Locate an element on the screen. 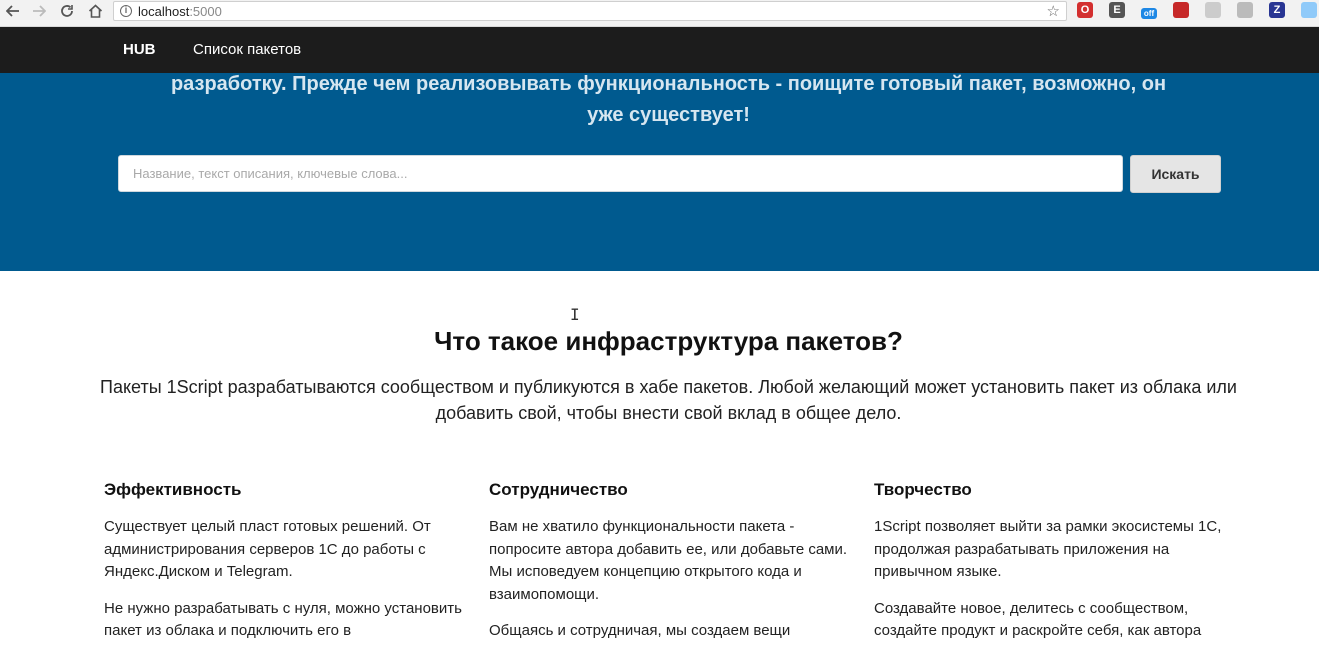 This screenshot has width=1319, height=657. feature-title: Эффективность is located at coordinates (173, 489).